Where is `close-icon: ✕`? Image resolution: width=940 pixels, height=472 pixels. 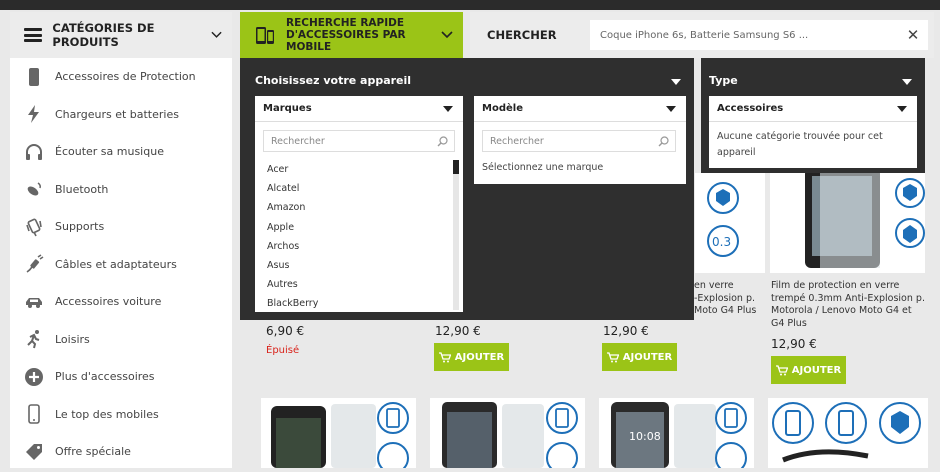 close-icon: ✕ is located at coordinates (913, 35).